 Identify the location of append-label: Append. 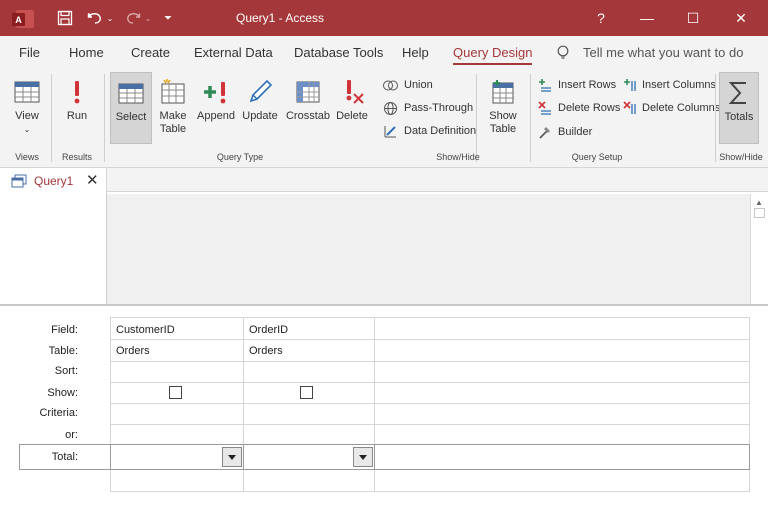
(216, 116).